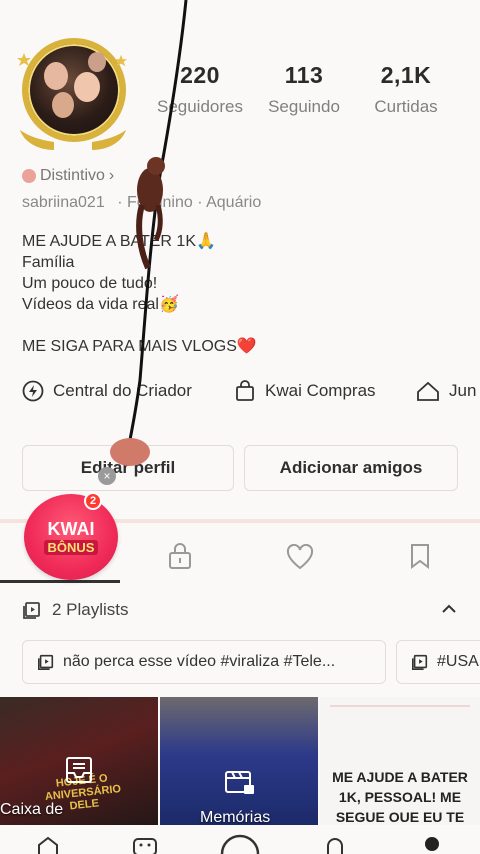 This screenshot has width=480, height=854. I want to click on kwai-shop-shortcut: Kwai Compras, so click(305, 391).